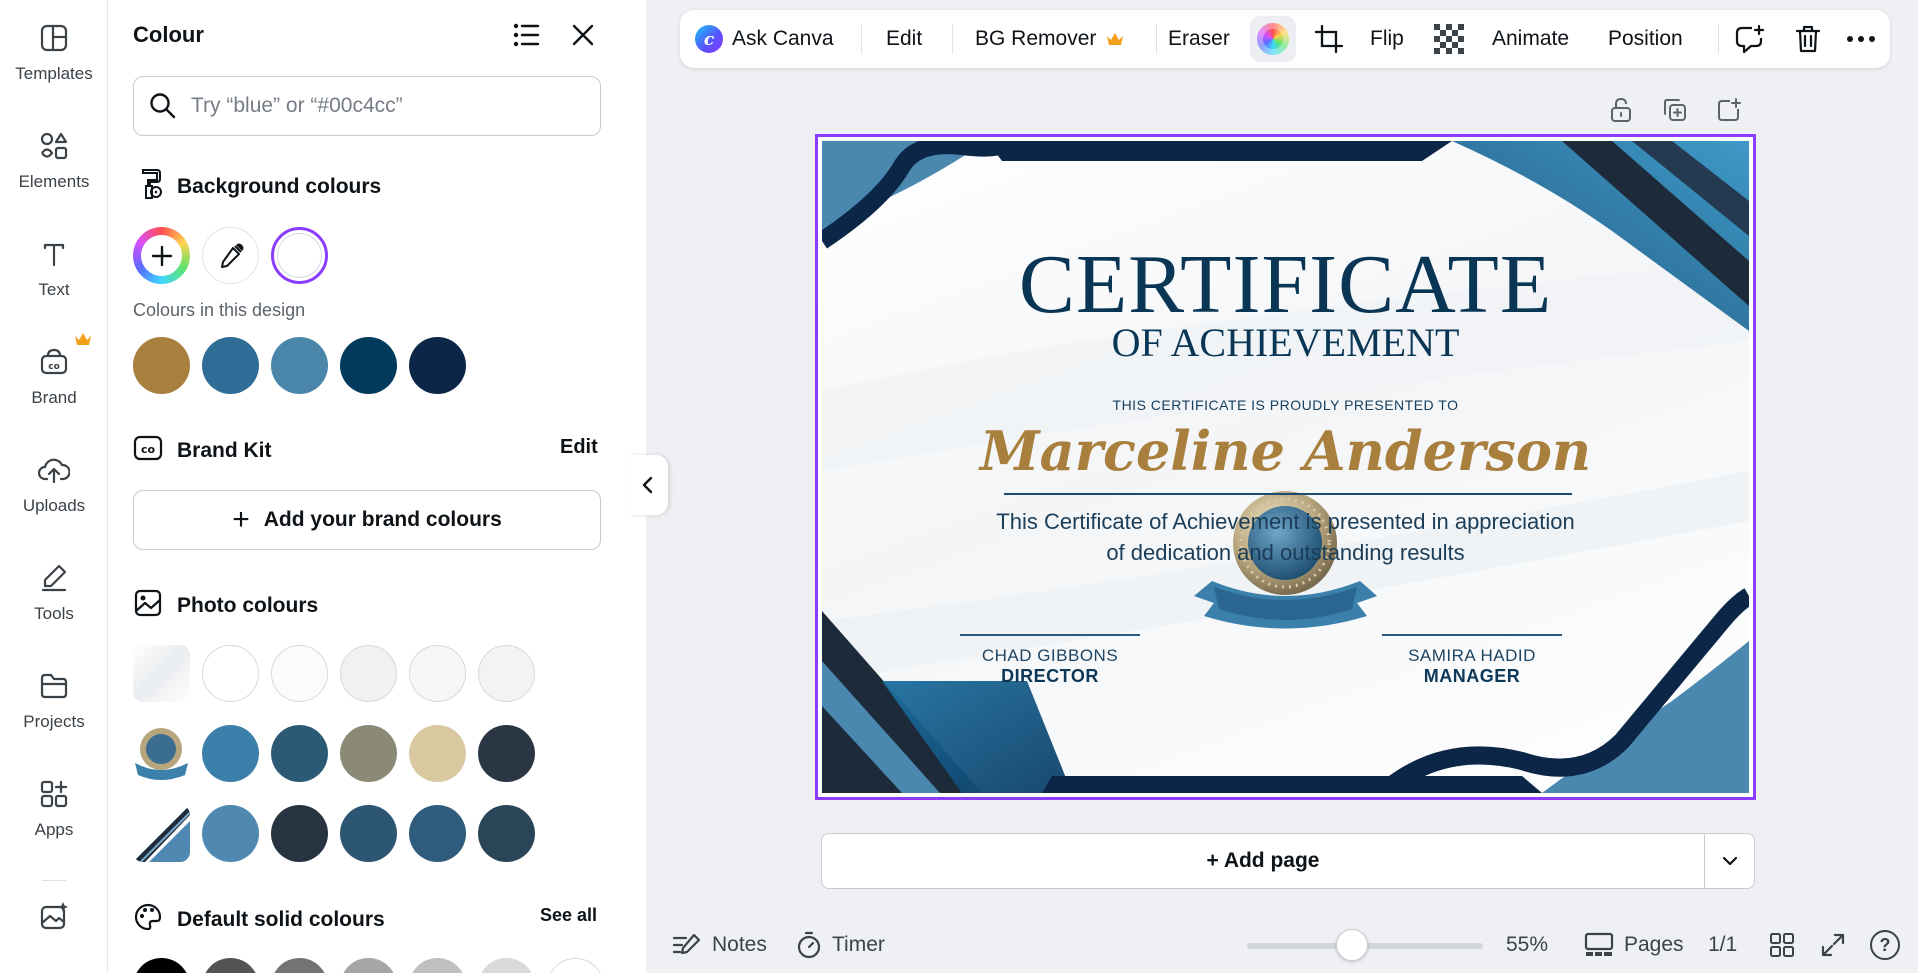 This screenshot has width=1918, height=973. I want to click on text-icon, so click(54, 254).